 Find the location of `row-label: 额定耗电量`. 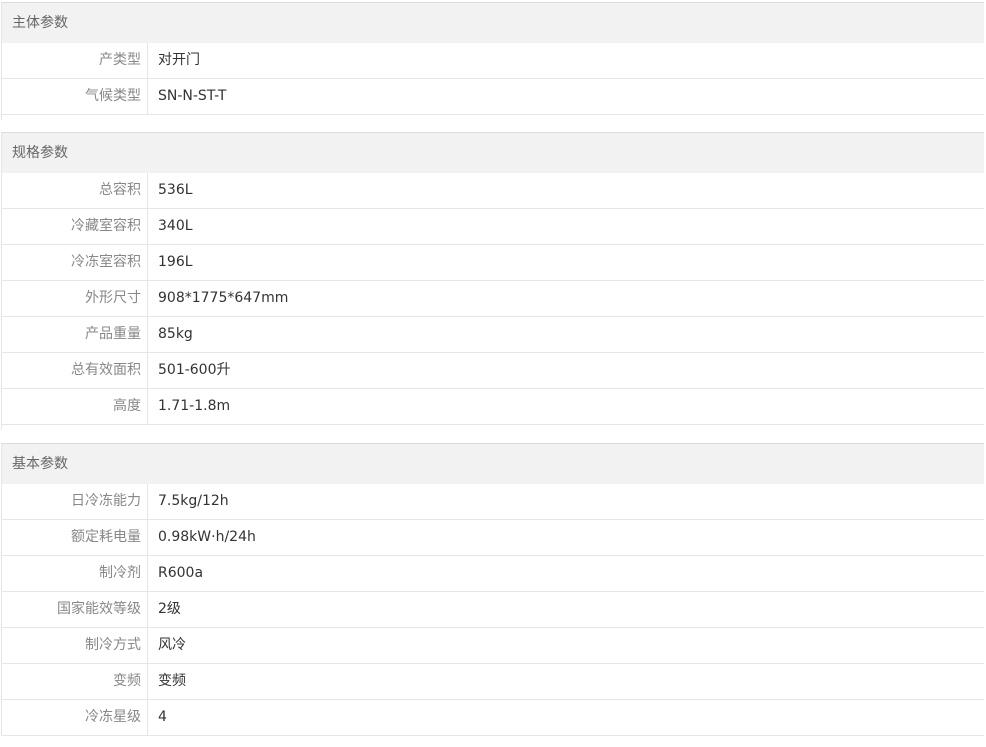

row-label: 额定耗电量 is located at coordinates (75, 537).